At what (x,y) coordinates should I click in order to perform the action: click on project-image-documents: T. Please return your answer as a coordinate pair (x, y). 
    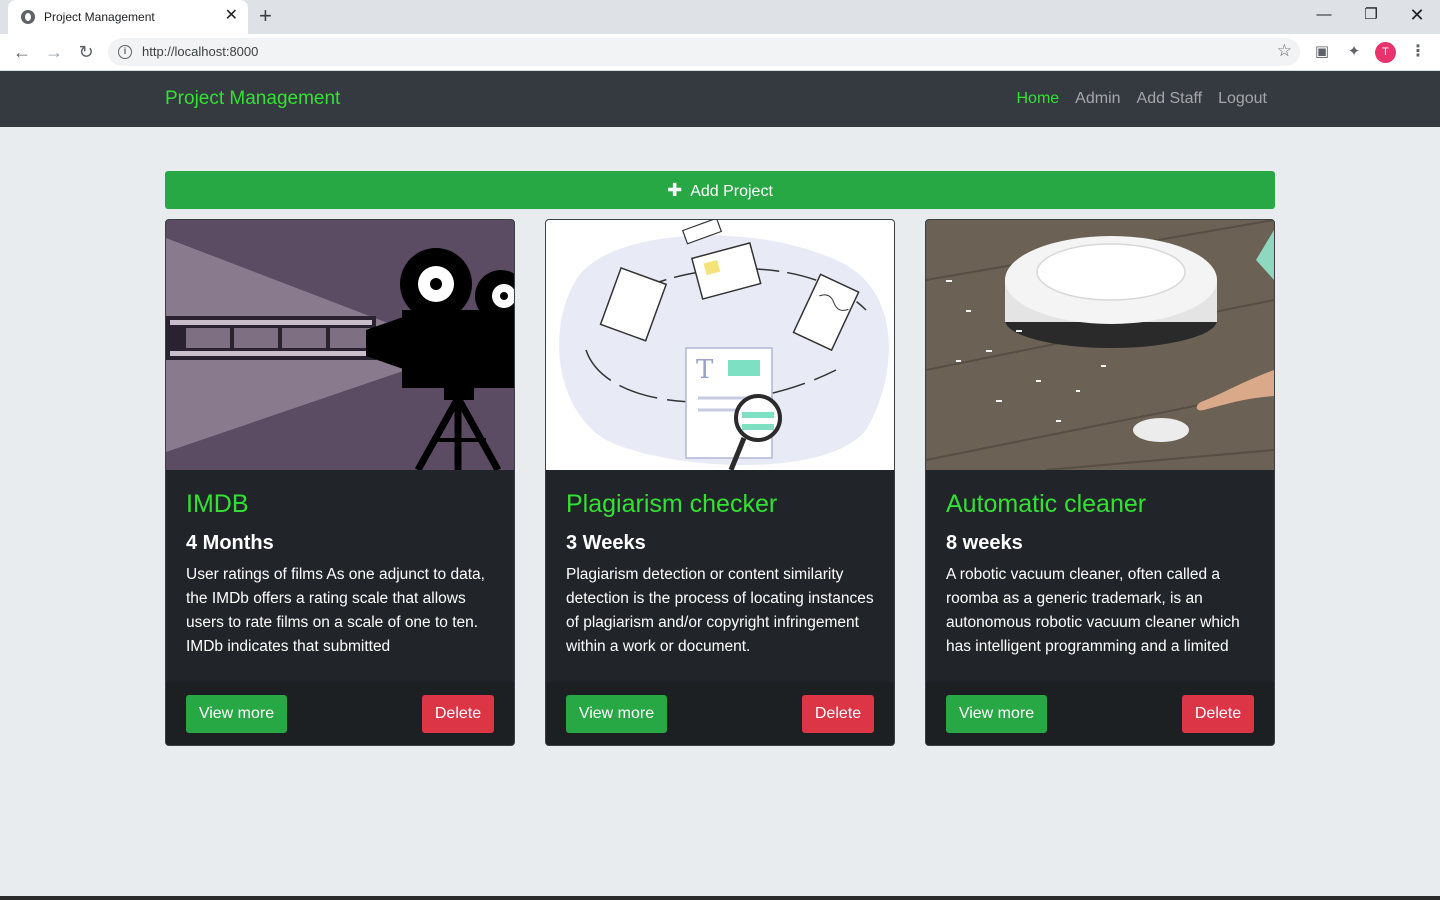
    Looking at the image, I should click on (720, 345).